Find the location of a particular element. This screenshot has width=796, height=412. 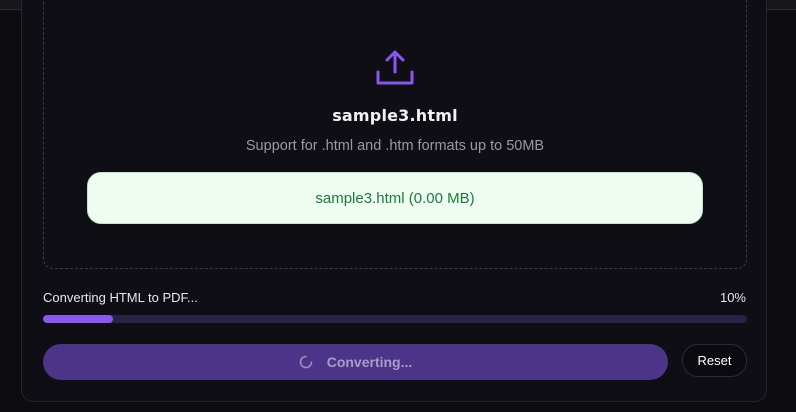

file-title: sample3.html is located at coordinates (395, 115).